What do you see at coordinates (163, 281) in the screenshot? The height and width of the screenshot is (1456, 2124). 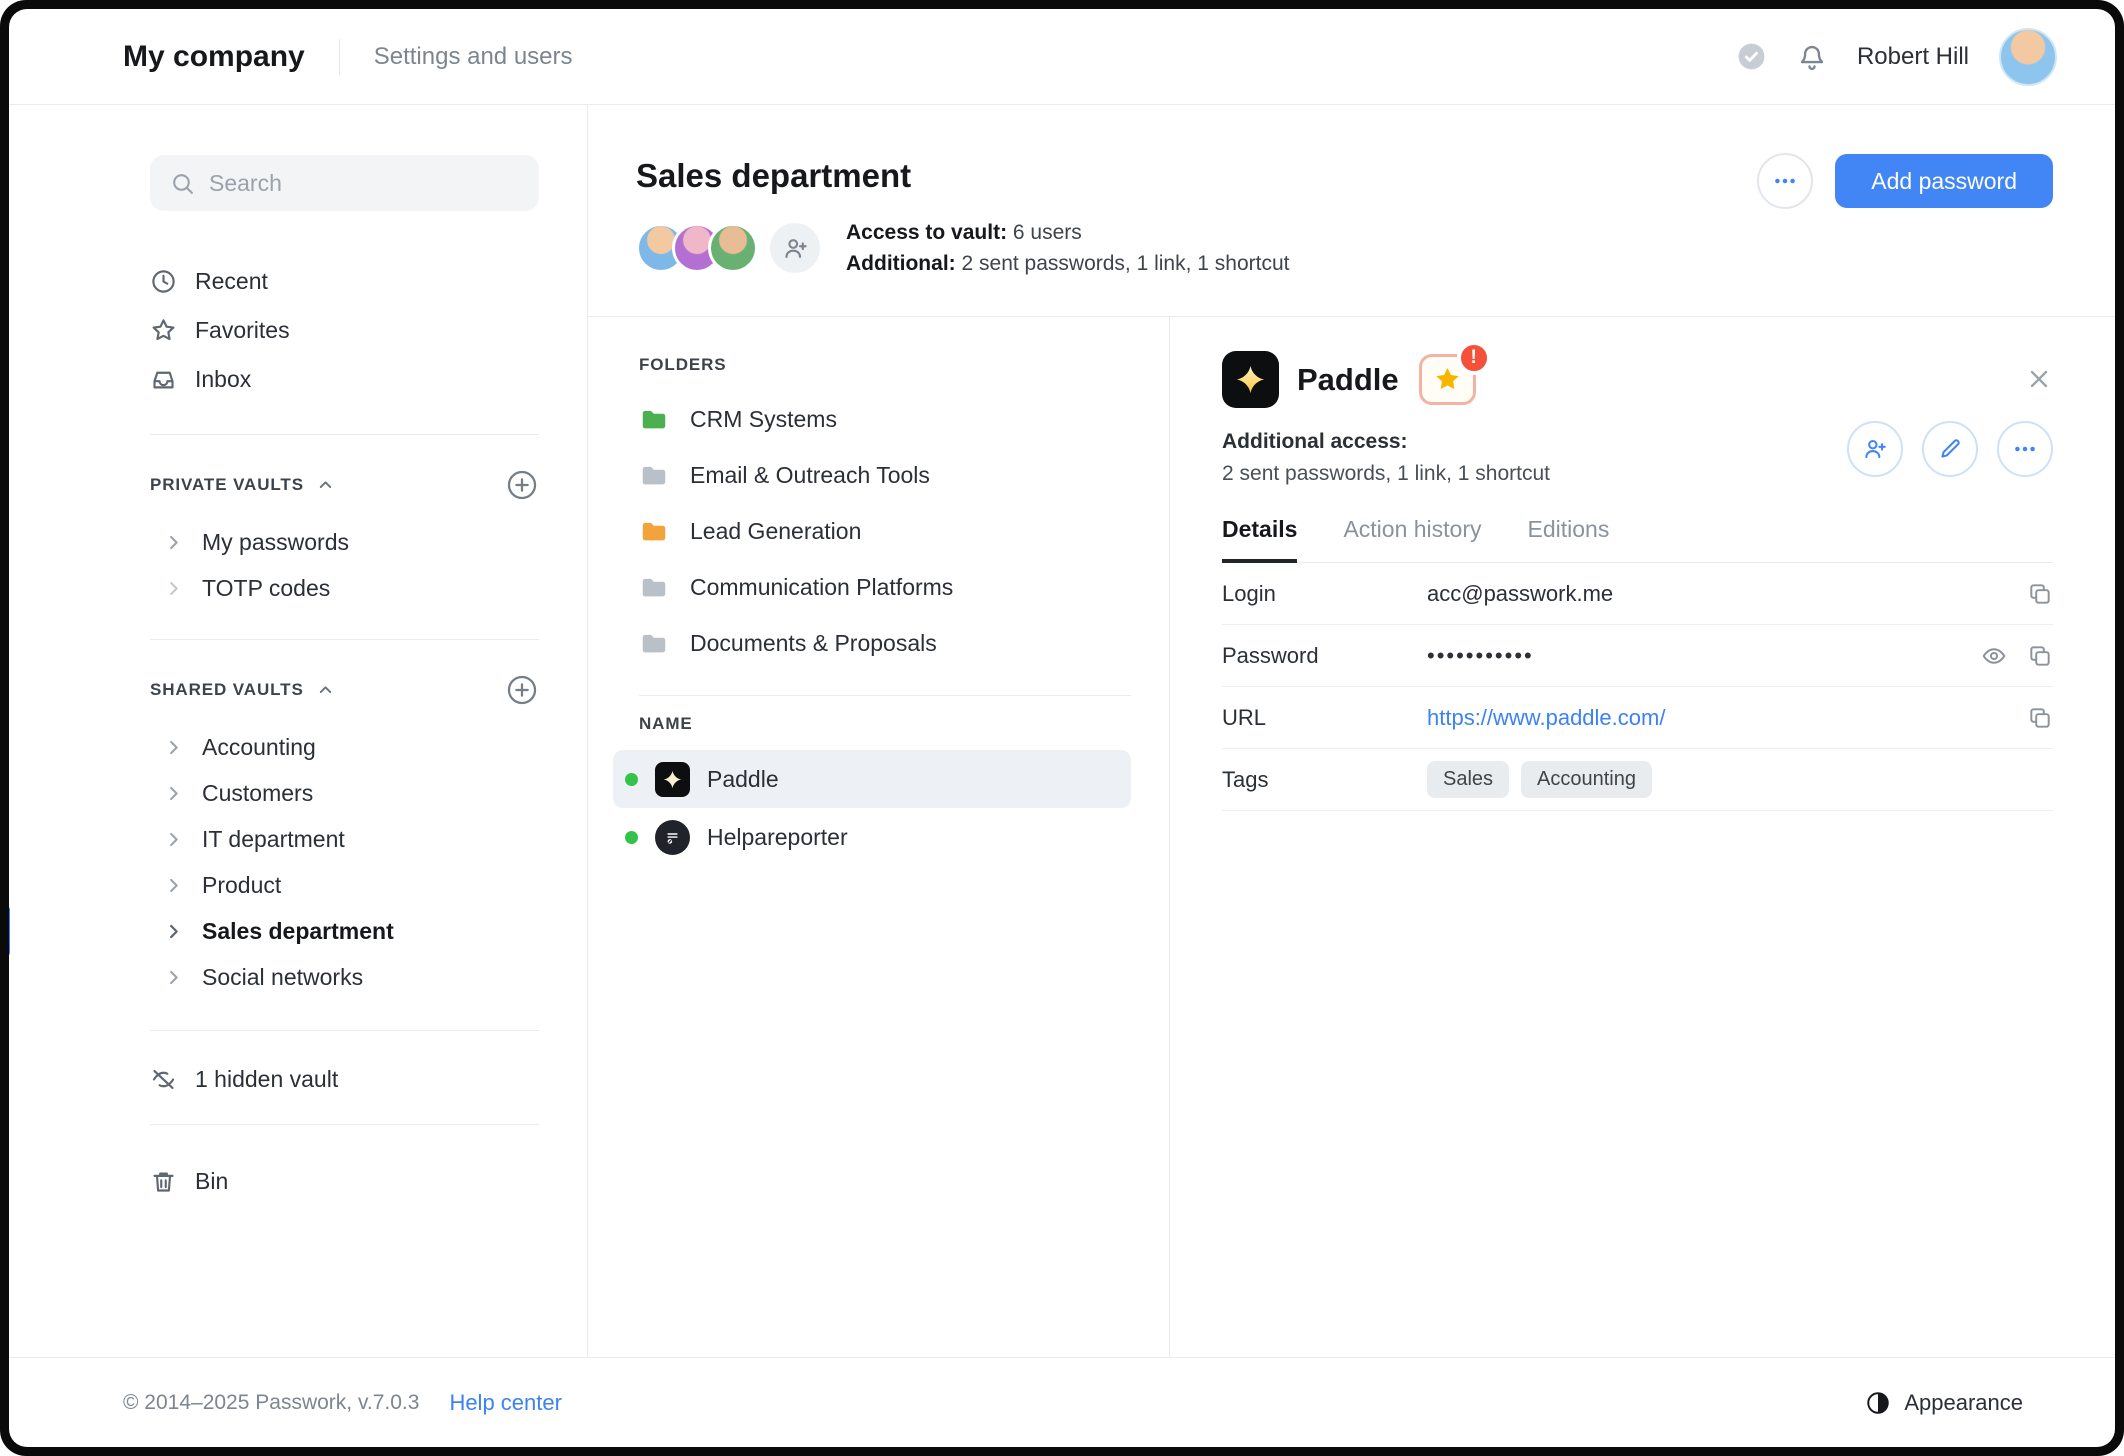 I see `clock-icon` at bounding box center [163, 281].